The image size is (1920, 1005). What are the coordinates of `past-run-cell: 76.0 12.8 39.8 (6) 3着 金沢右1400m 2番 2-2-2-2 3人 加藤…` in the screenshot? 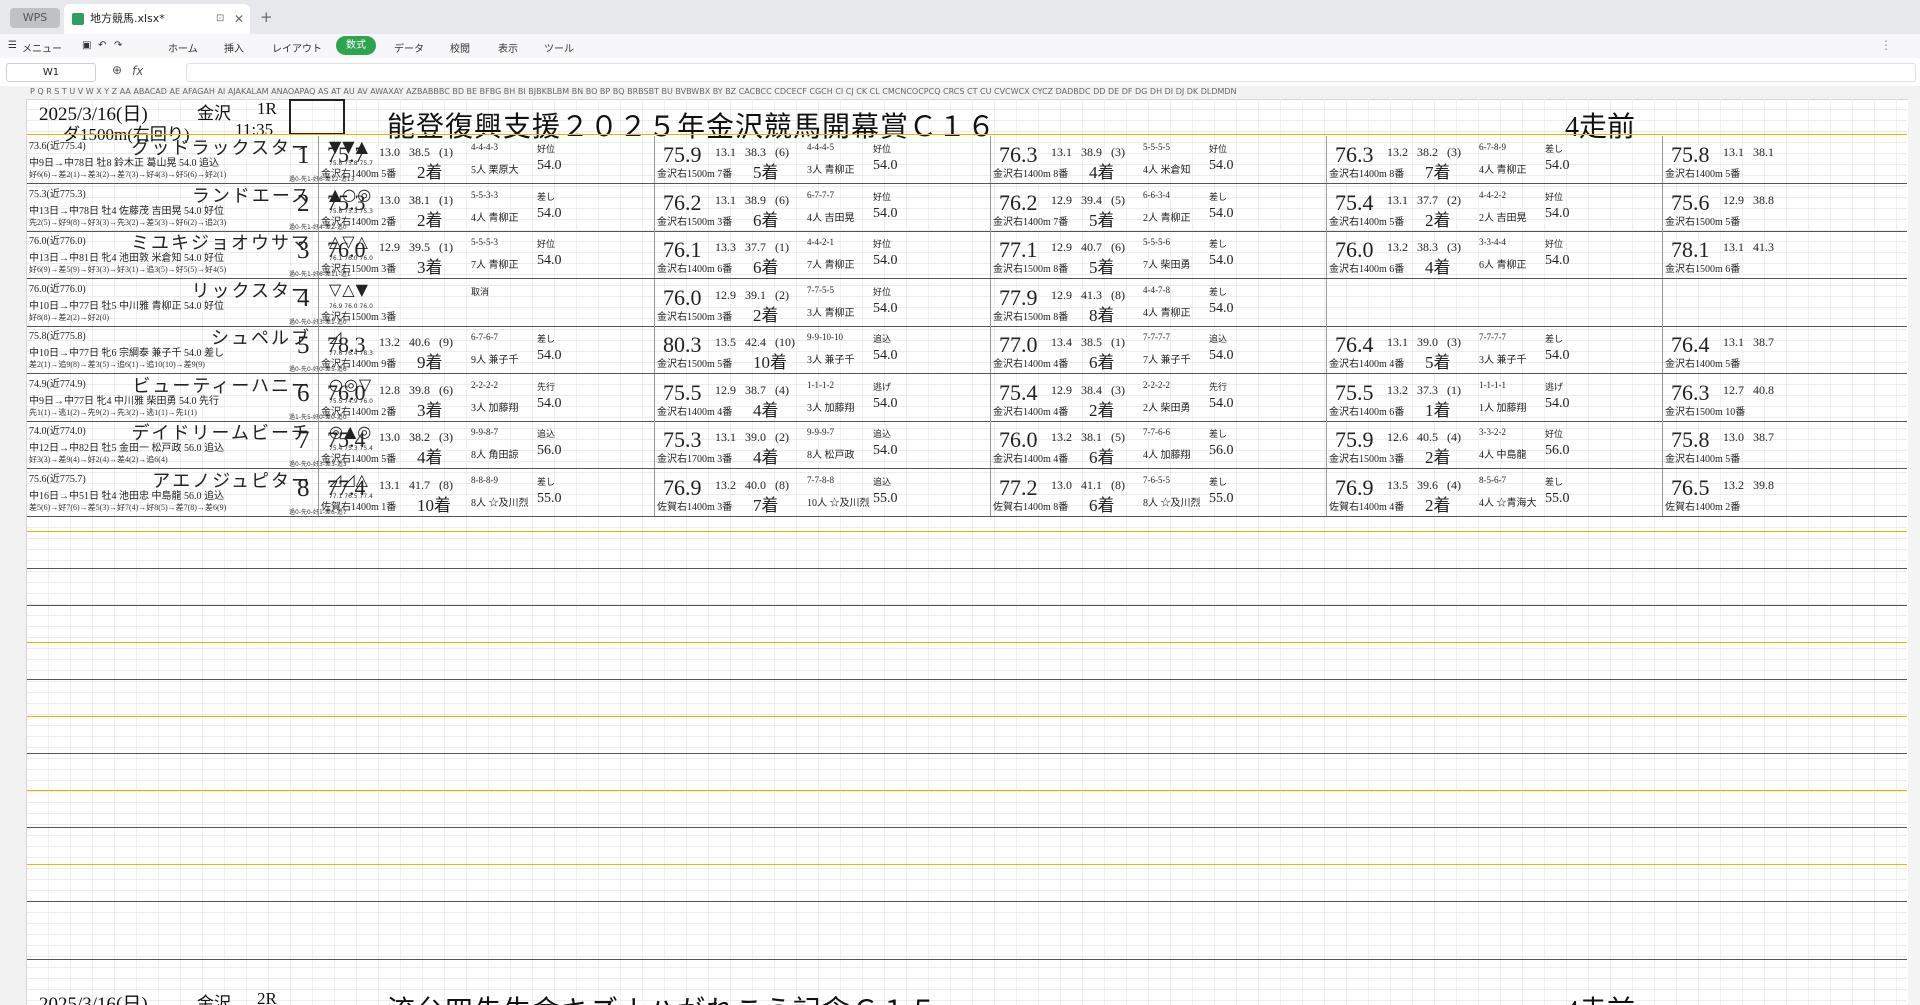 It's located at (487, 397).